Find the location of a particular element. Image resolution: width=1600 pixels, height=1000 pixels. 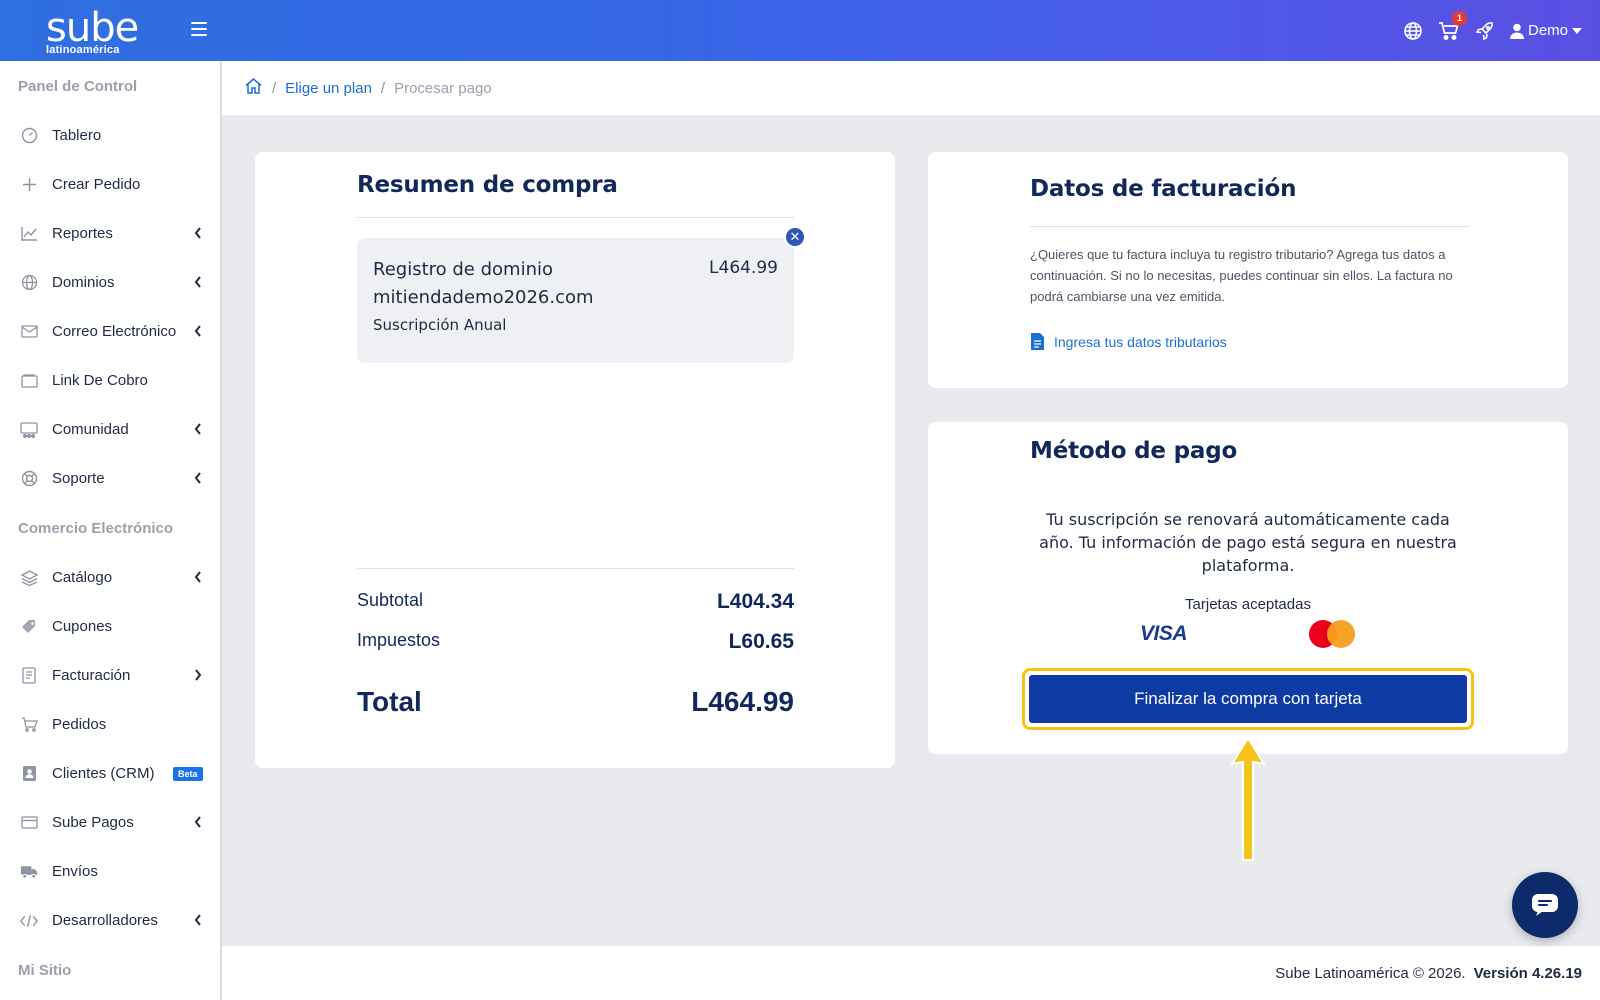

sidebar-item-label: Link De Cobro is located at coordinates (100, 380).